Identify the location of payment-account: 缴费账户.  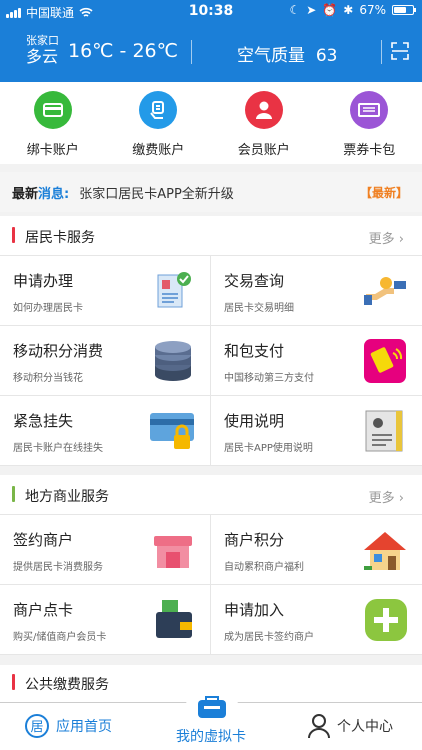
(159, 123).